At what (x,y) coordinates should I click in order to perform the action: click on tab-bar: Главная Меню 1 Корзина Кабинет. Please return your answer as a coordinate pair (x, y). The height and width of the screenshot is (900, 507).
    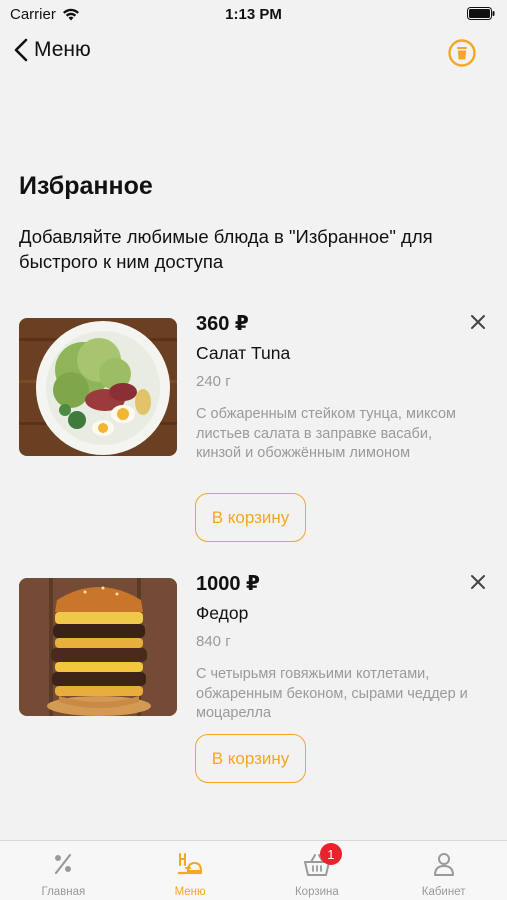
    Looking at the image, I should click on (253, 870).